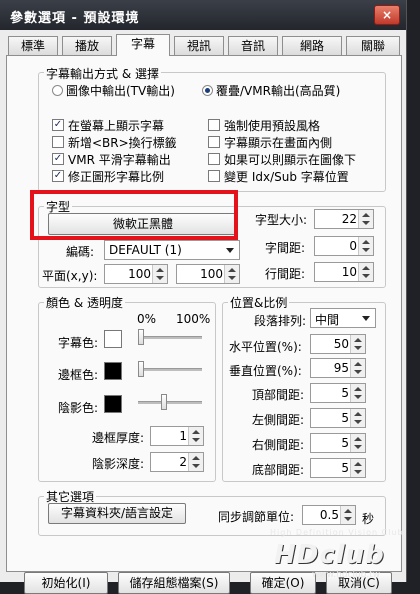 The height and width of the screenshot is (594, 420). I want to click on radio-image-output, so click(57, 90).